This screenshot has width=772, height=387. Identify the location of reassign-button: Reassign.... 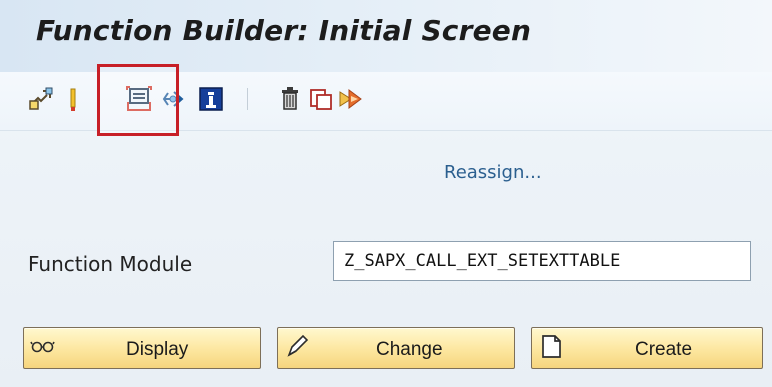
(493, 172).